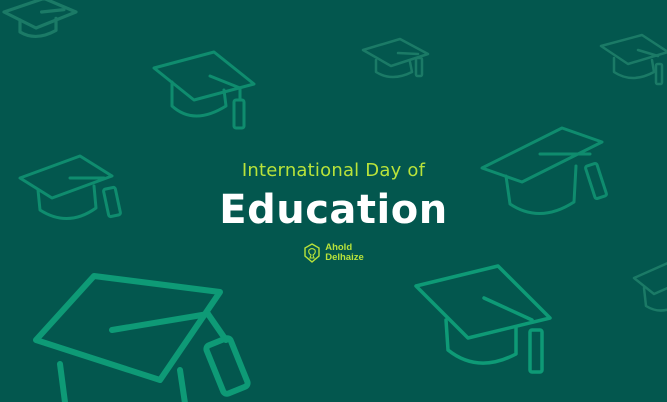 The height and width of the screenshot is (402, 667). What do you see at coordinates (333, 170) in the screenshot?
I see `subtitle: International Day of` at bounding box center [333, 170].